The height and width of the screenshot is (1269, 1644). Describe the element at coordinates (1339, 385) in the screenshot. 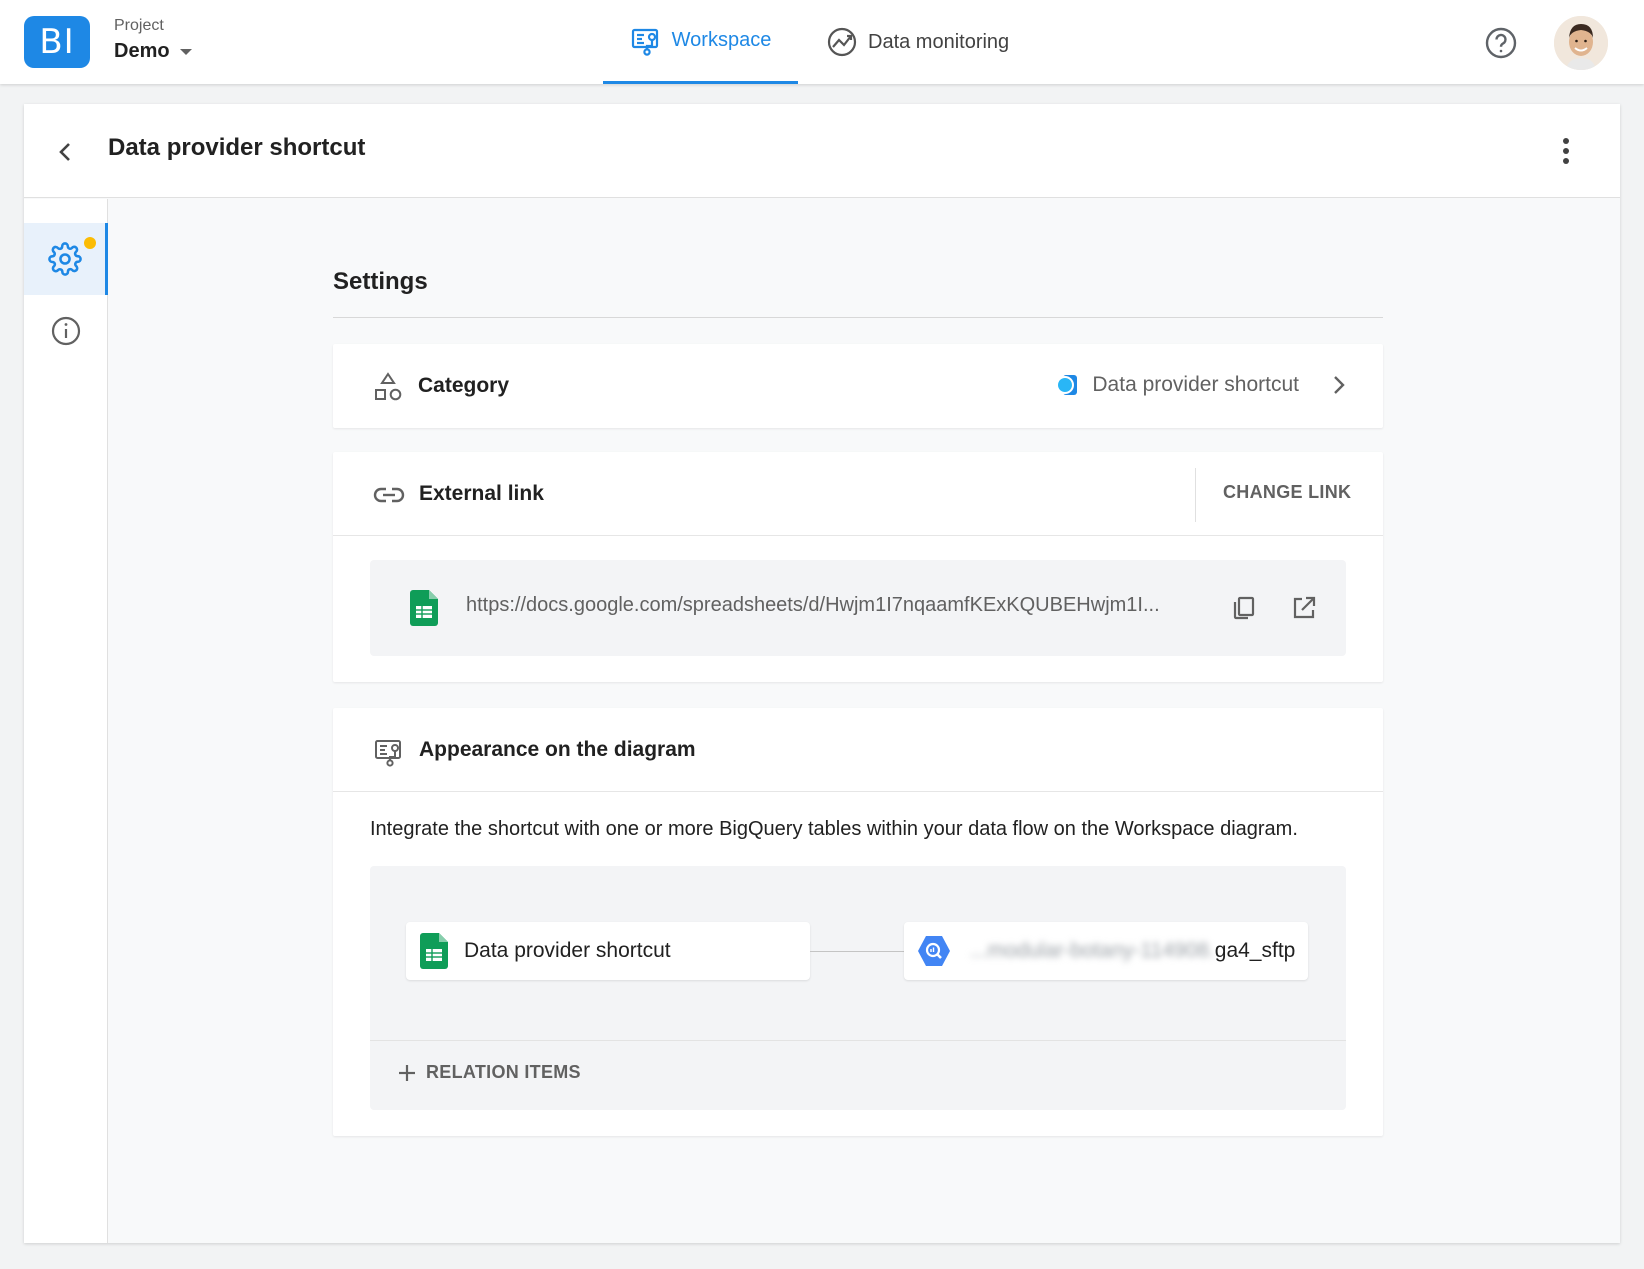

I see `chevron-right-icon` at that location.